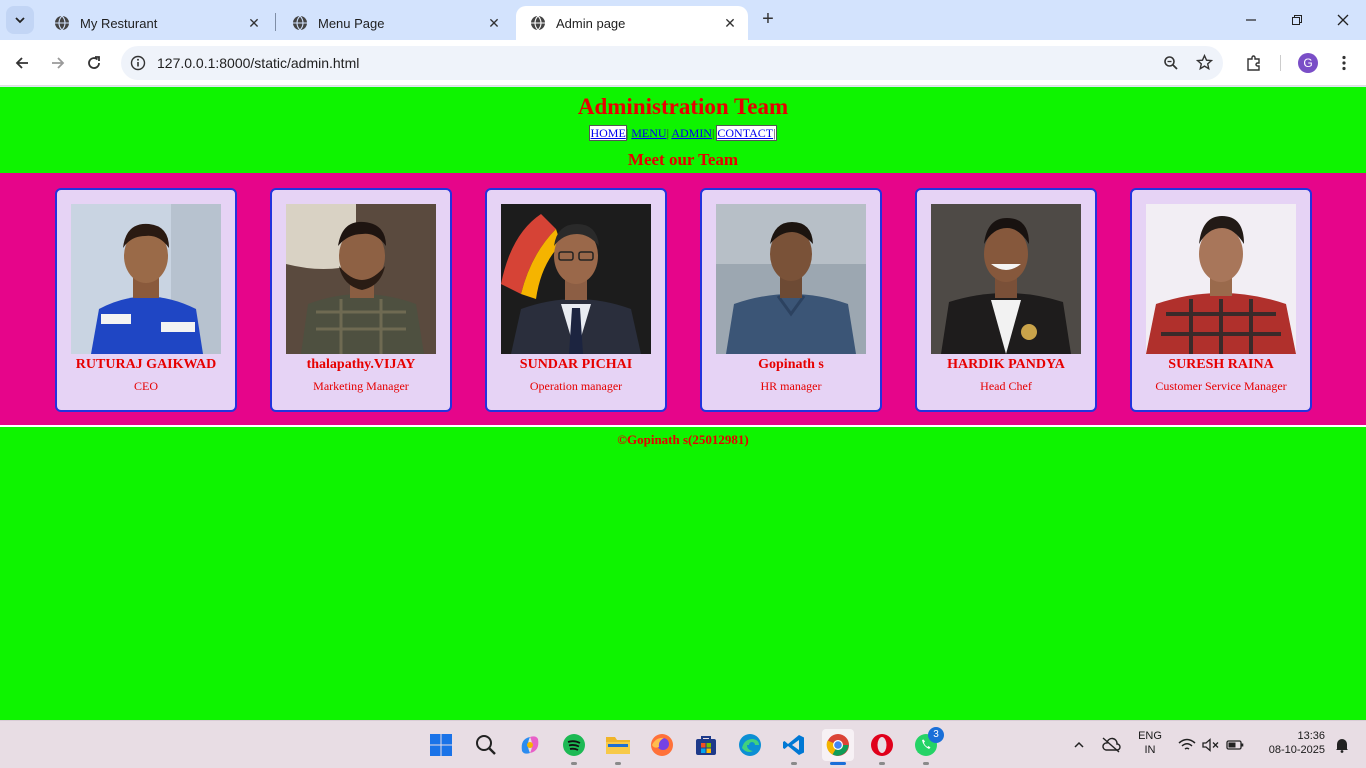 Image resolution: width=1366 pixels, height=768 pixels. What do you see at coordinates (486, 745) in the screenshot?
I see `taskbar-search-button` at bounding box center [486, 745].